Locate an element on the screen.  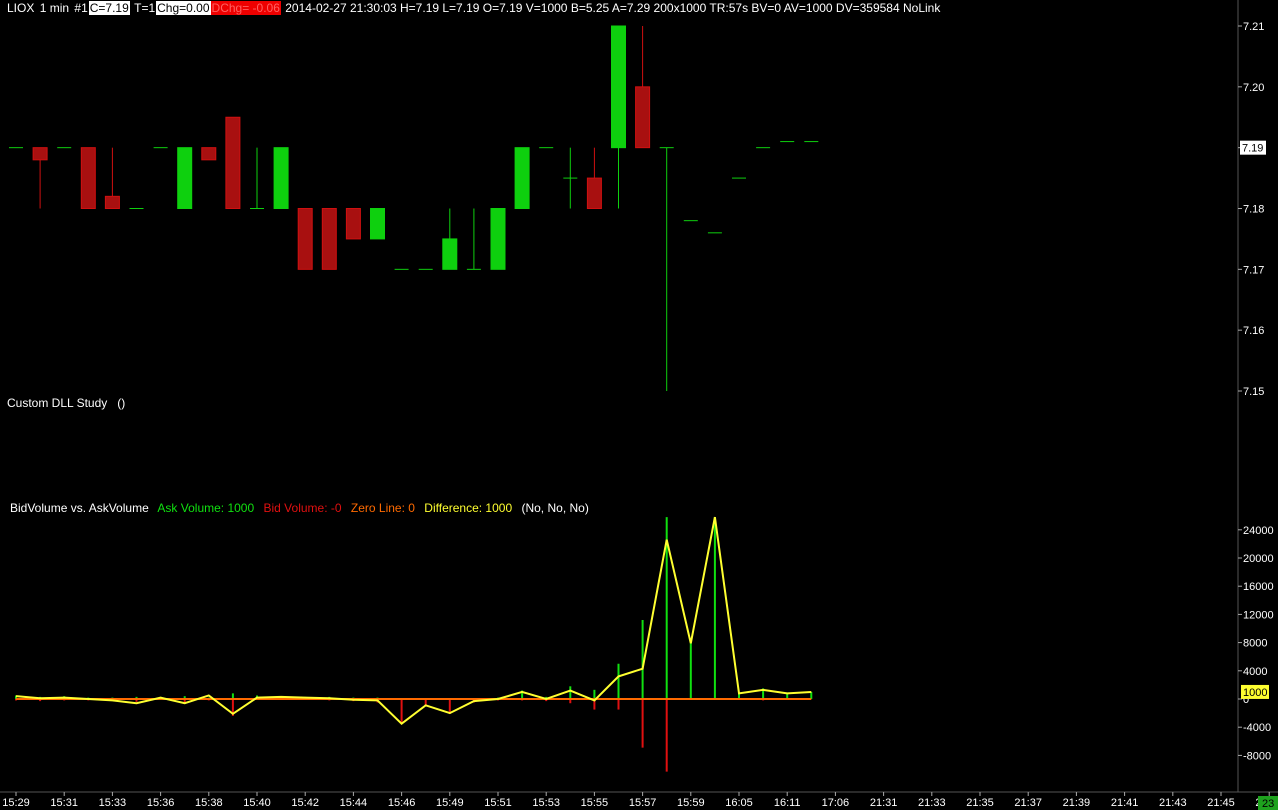
time-tick-label: 15:29 is located at coordinates (16, 803).